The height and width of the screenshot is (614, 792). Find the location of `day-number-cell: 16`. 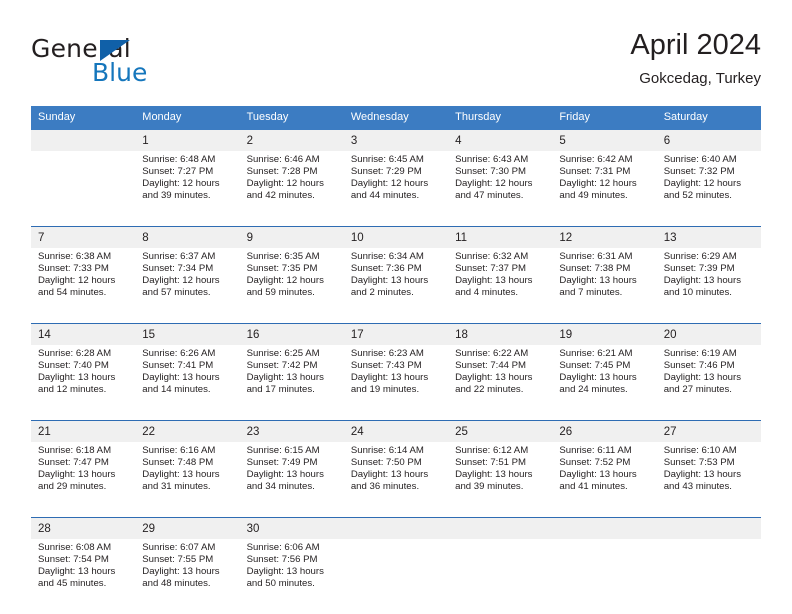

day-number-cell: 16 is located at coordinates (291, 334).